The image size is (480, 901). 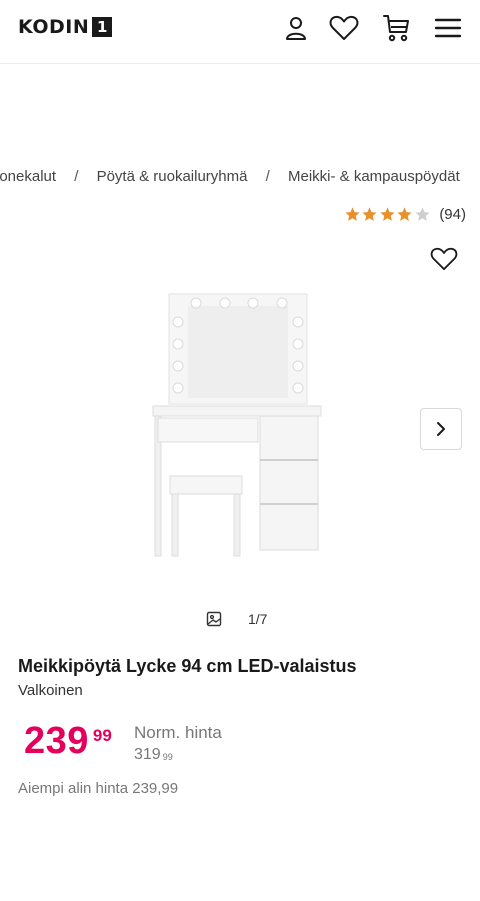 I want to click on normal-price-decimals: 99, so click(x=167, y=757).